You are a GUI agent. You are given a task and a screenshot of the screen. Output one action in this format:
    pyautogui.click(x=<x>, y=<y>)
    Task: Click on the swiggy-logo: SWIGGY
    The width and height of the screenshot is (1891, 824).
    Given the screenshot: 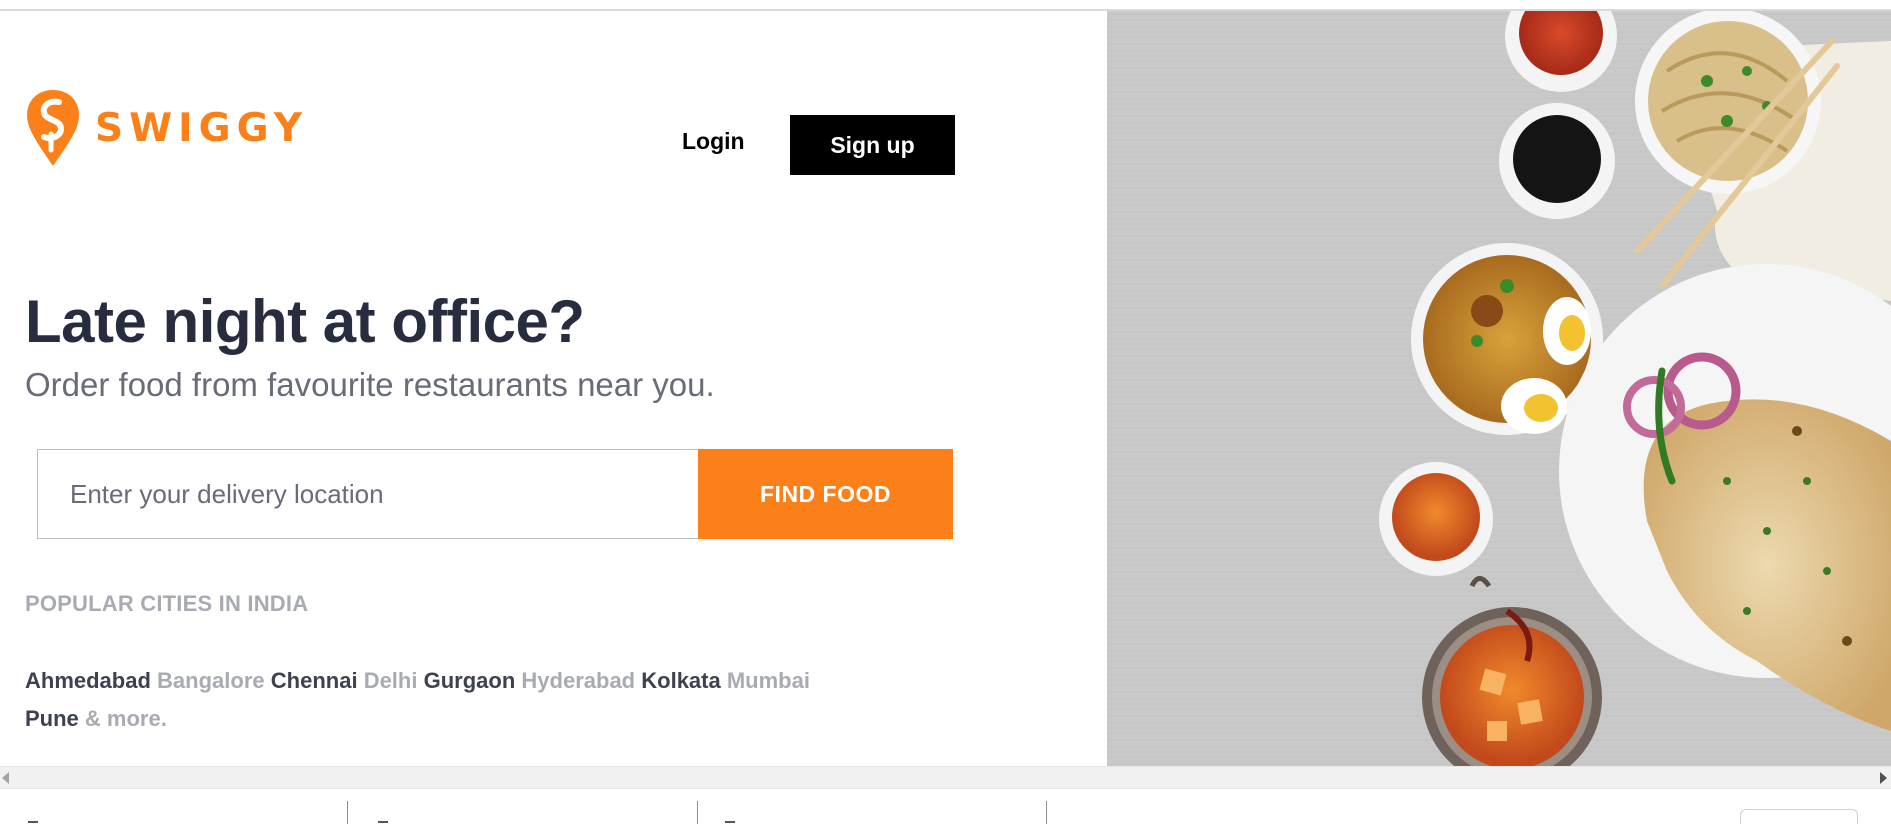 What is the action you would take?
    pyautogui.click(x=166, y=128)
    